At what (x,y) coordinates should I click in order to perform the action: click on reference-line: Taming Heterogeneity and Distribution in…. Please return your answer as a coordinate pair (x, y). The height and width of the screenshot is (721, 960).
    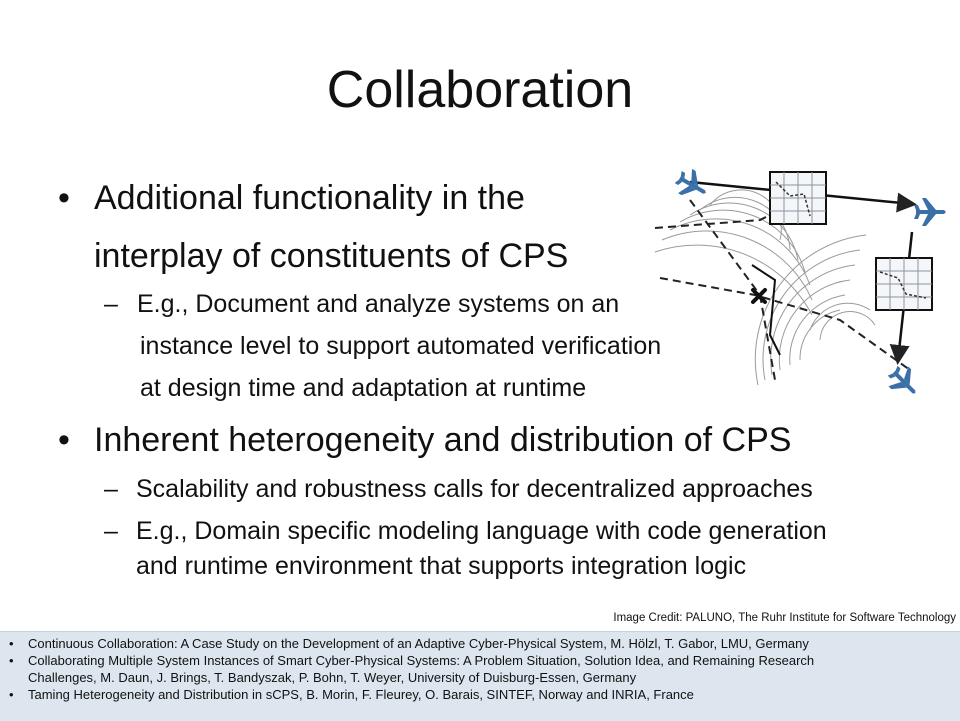
    Looking at the image, I should click on (361, 694).